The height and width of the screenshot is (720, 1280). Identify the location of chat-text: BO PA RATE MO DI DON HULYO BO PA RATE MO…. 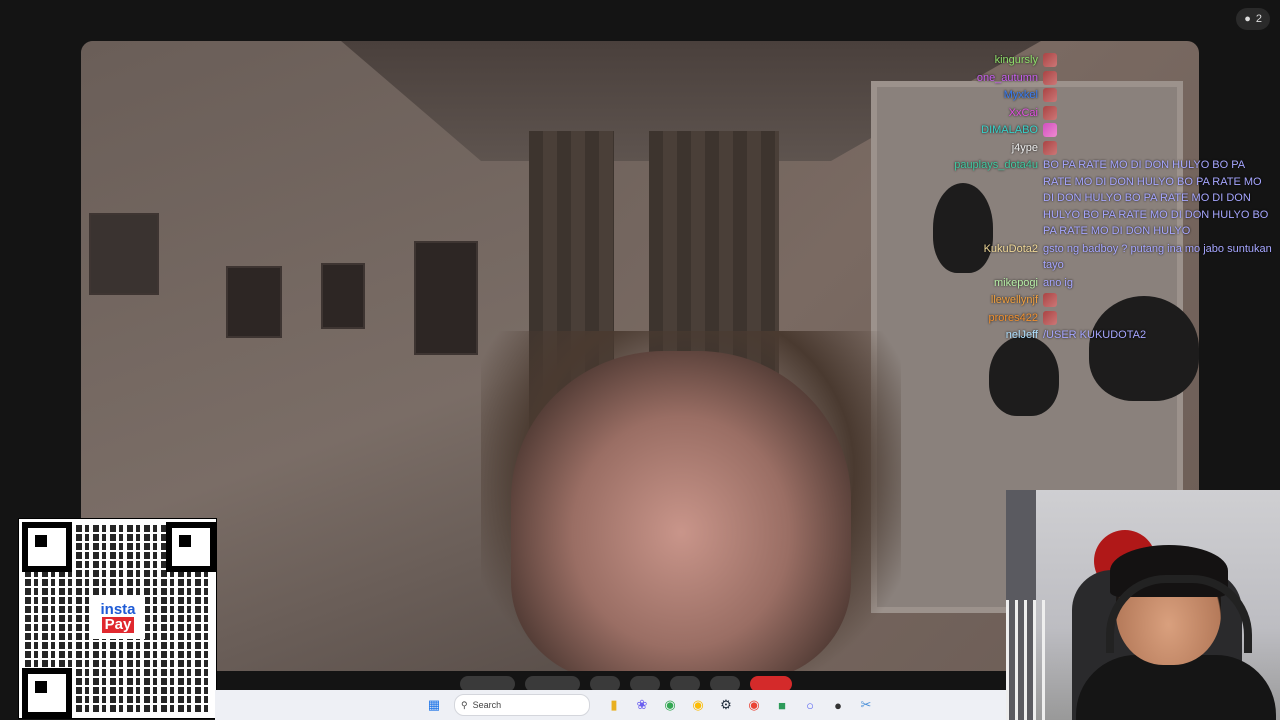
(1156, 198).